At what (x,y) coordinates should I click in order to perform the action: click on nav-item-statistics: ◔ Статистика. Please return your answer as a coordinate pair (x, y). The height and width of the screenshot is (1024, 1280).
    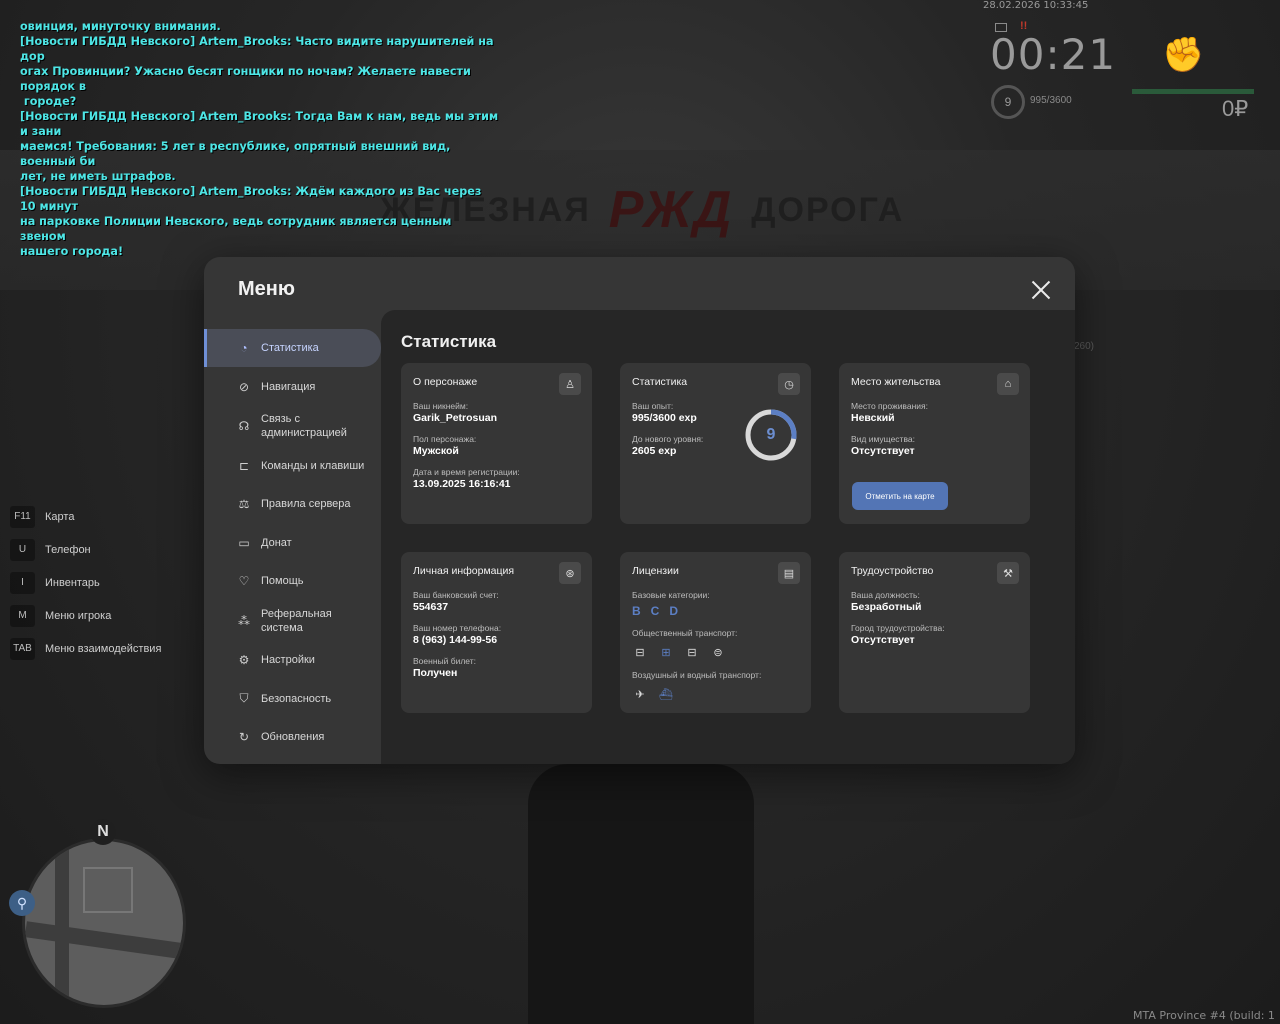
    Looking at the image, I should click on (292, 348).